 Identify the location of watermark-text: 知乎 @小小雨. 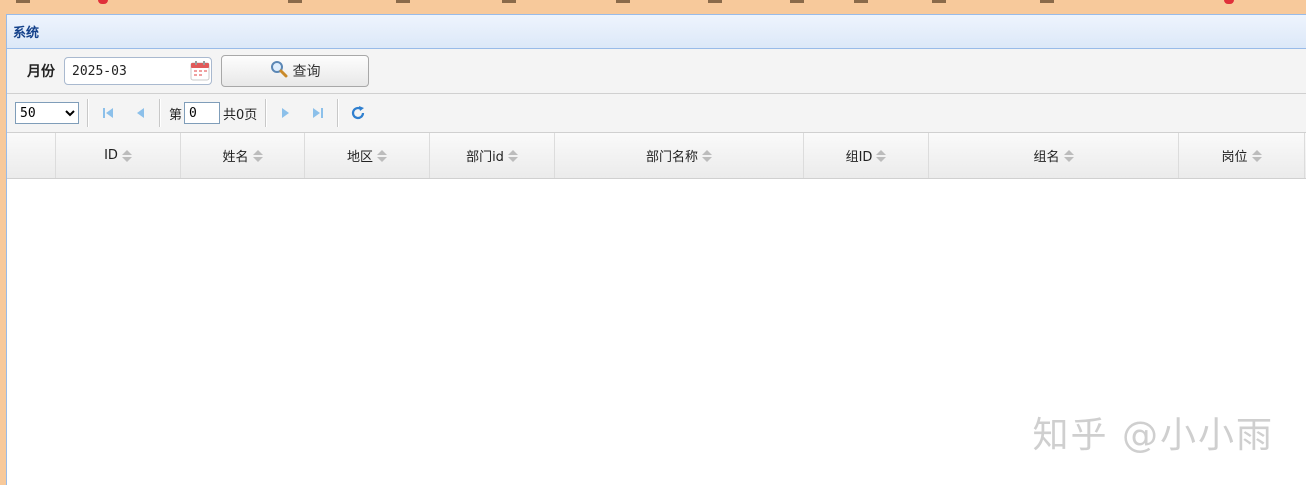
(1153, 435).